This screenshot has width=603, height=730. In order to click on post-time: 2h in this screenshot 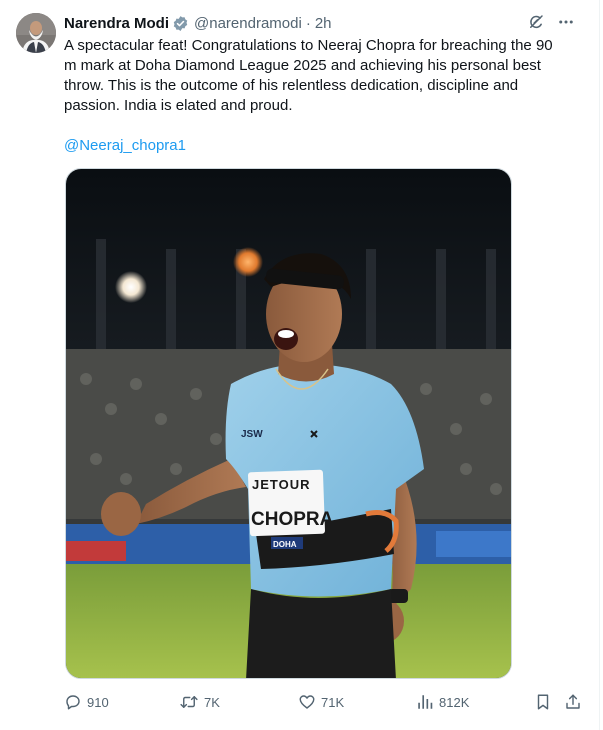, I will do `click(323, 23)`.